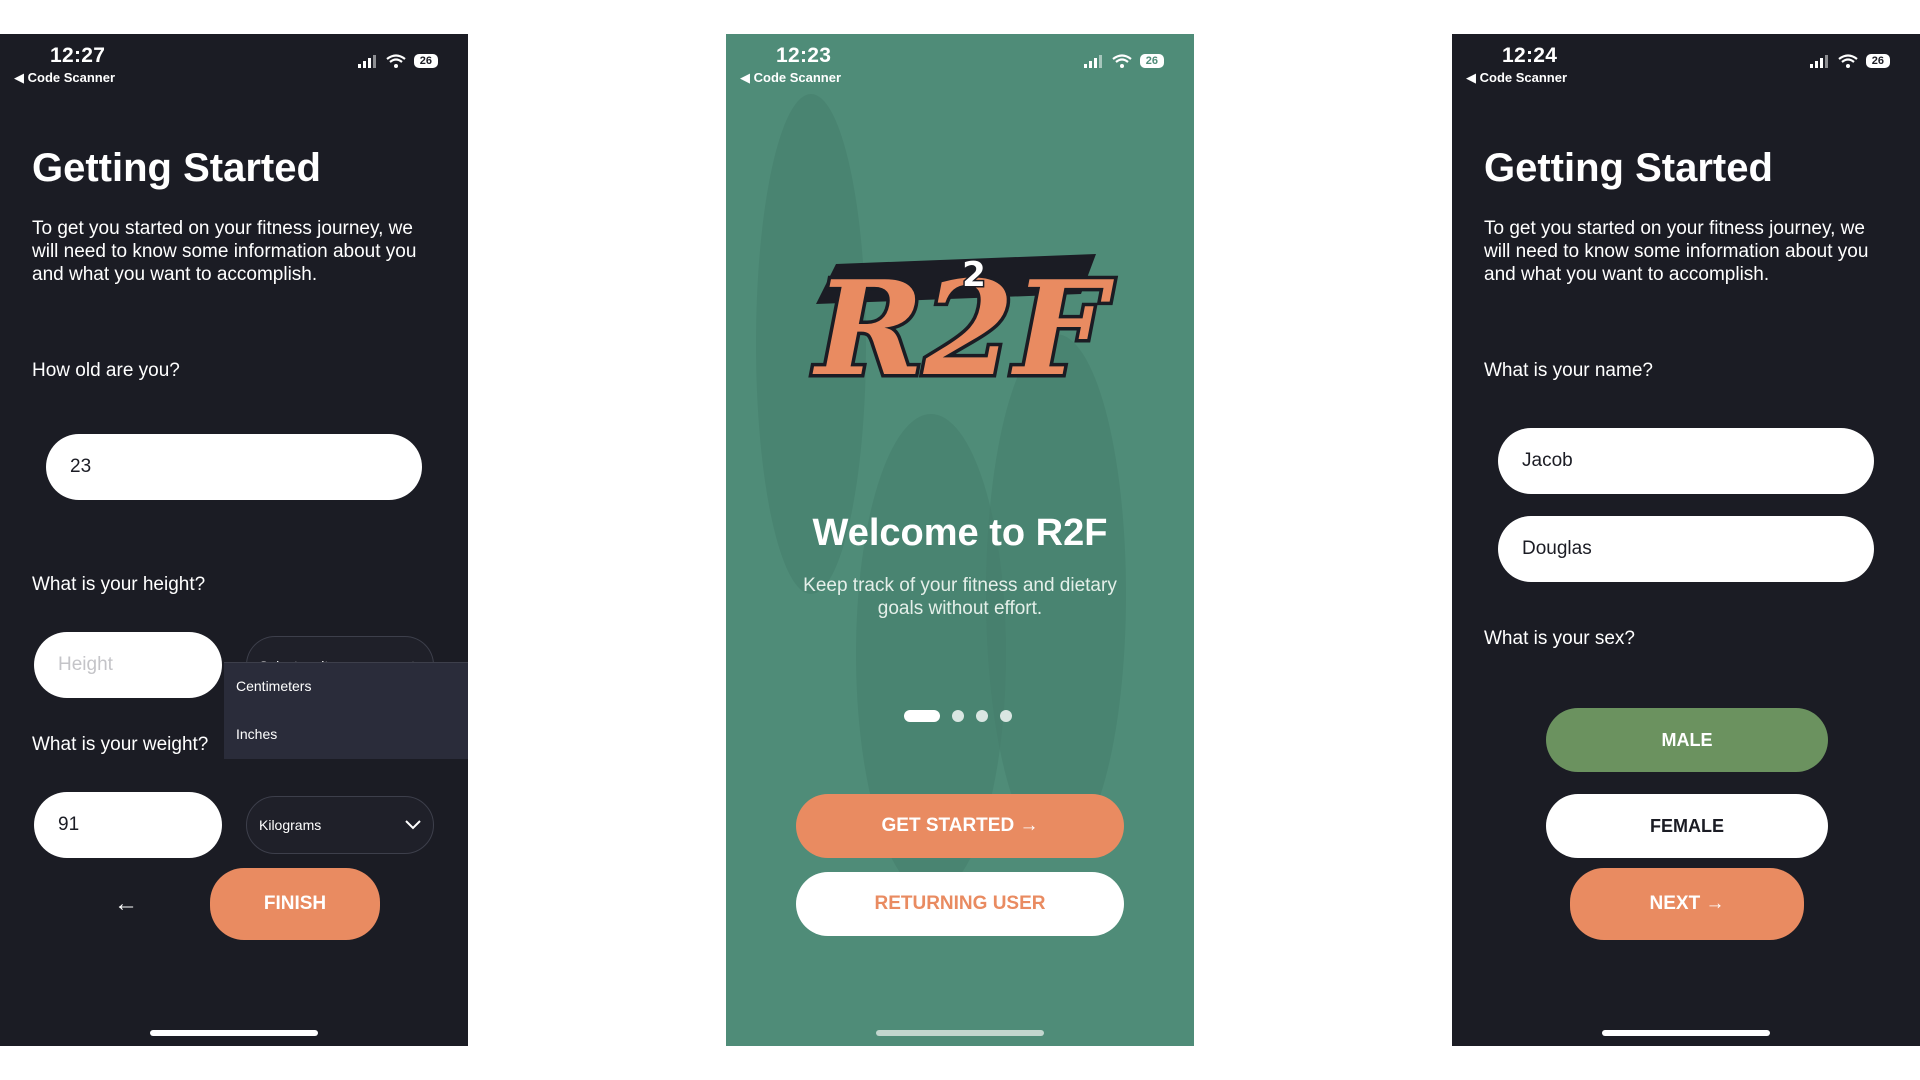 The height and width of the screenshot is (1080, 1920). Describe the element at coordinates (974, 275) in the screenshot. I see `logo-superscript: 2` at that location.